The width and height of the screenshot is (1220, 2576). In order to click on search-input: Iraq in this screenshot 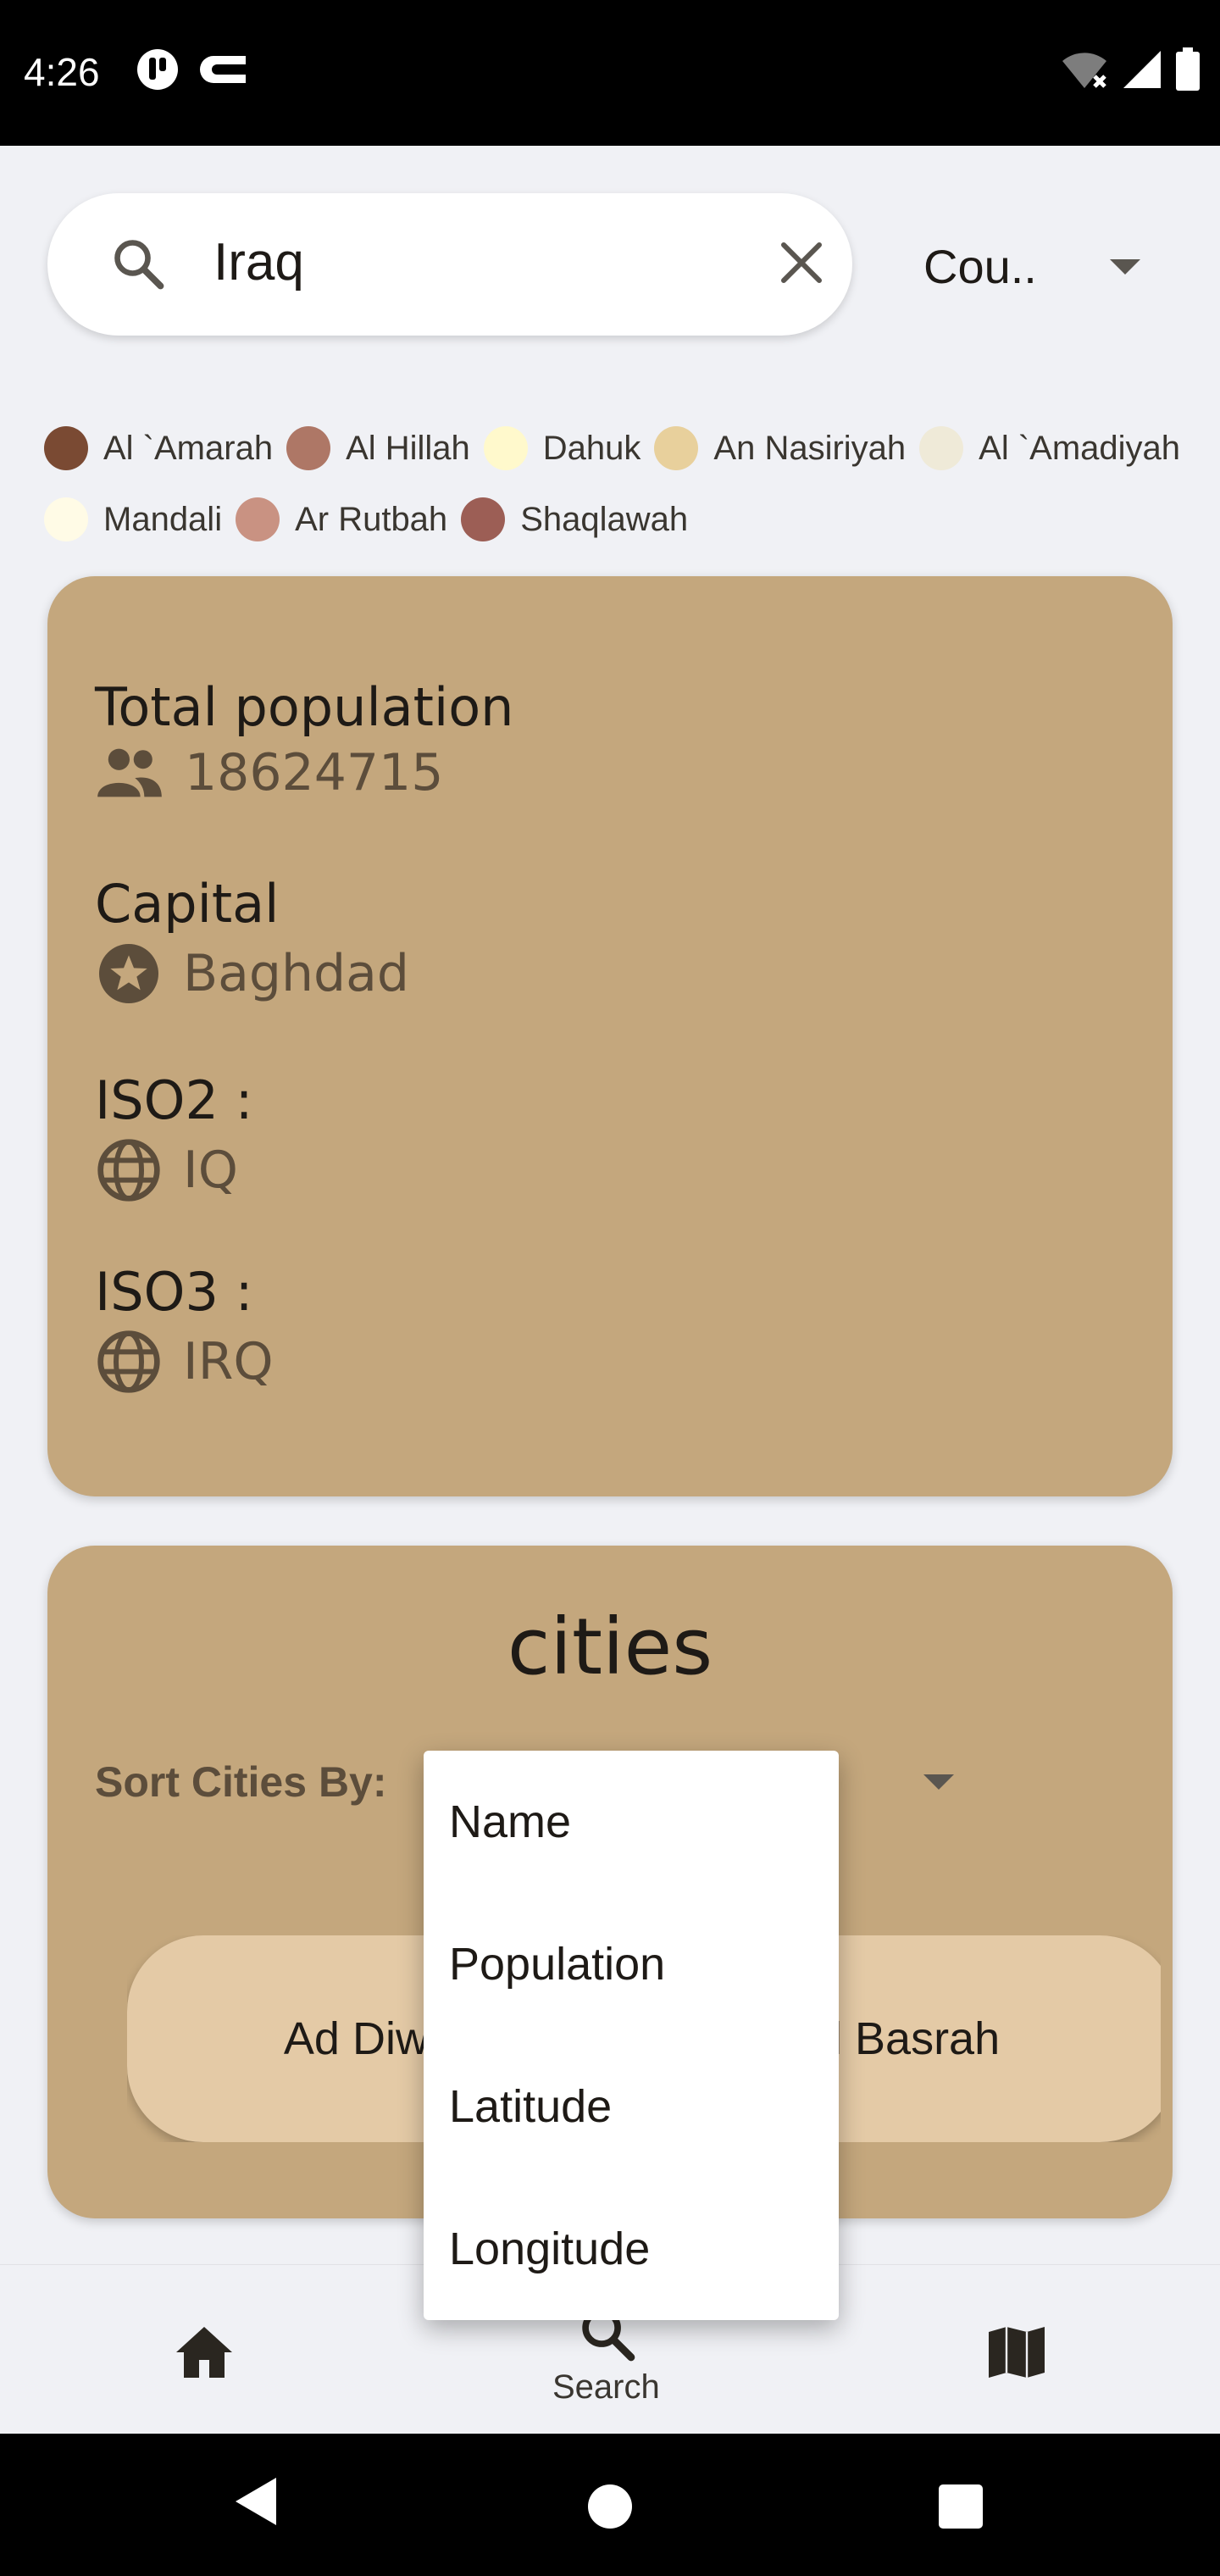, I will do `click(259, 262)`.